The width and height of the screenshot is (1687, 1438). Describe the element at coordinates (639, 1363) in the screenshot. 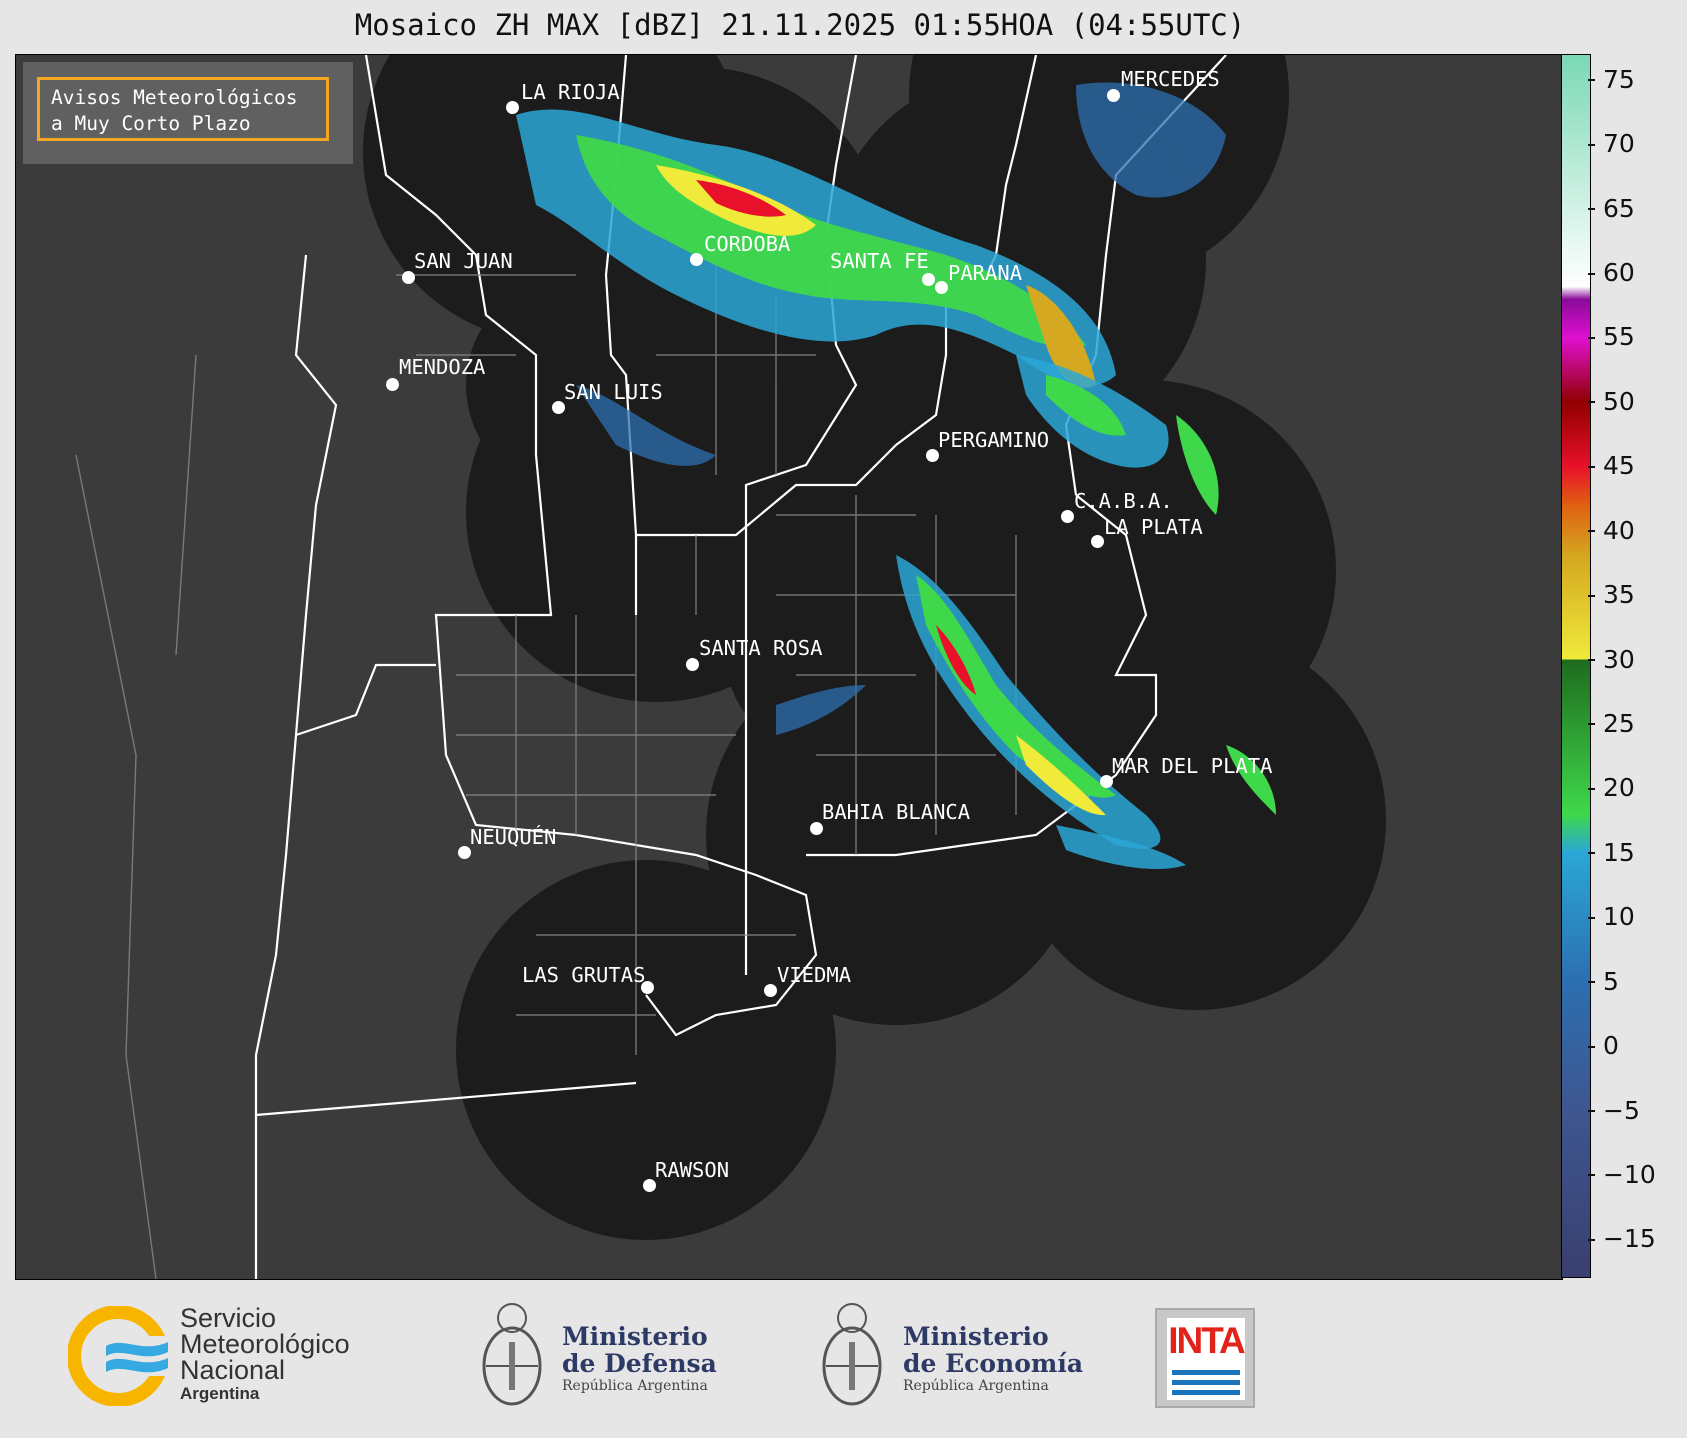

I see `defensa-line-2: de Defensa` at that location.